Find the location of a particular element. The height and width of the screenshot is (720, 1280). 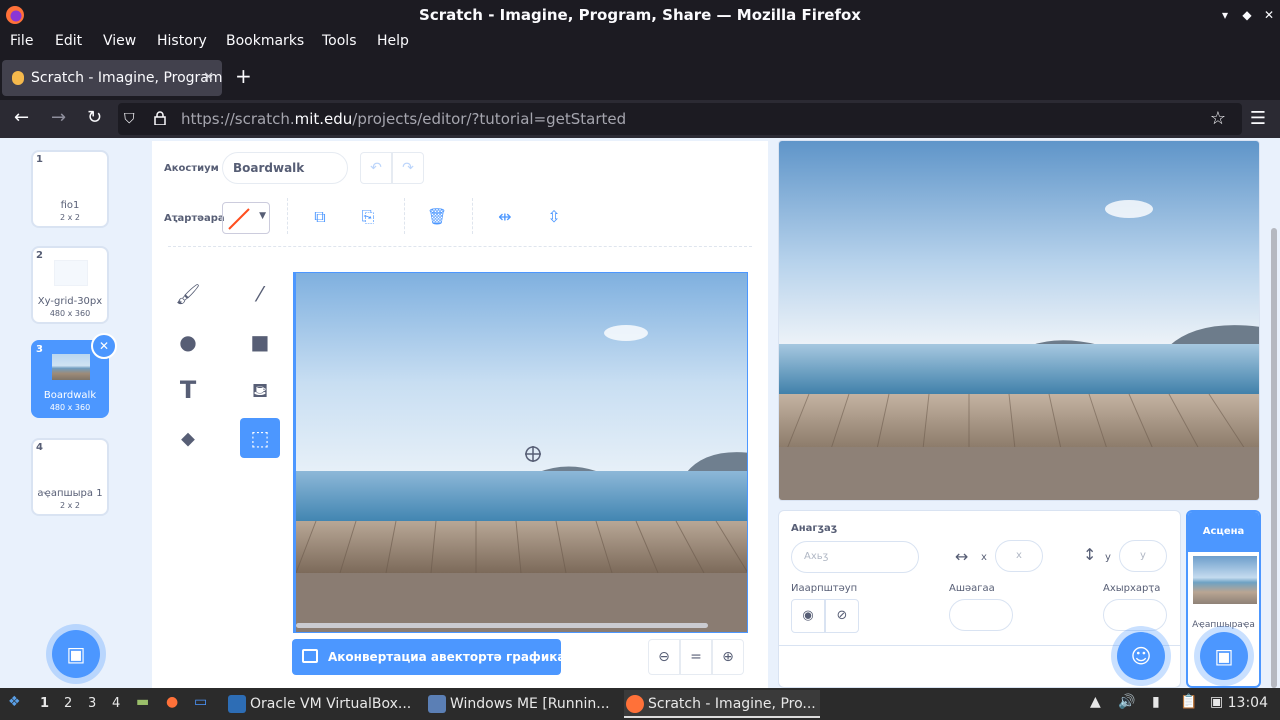

backdrop-thumbnail is located at coordinates (1225, 580).